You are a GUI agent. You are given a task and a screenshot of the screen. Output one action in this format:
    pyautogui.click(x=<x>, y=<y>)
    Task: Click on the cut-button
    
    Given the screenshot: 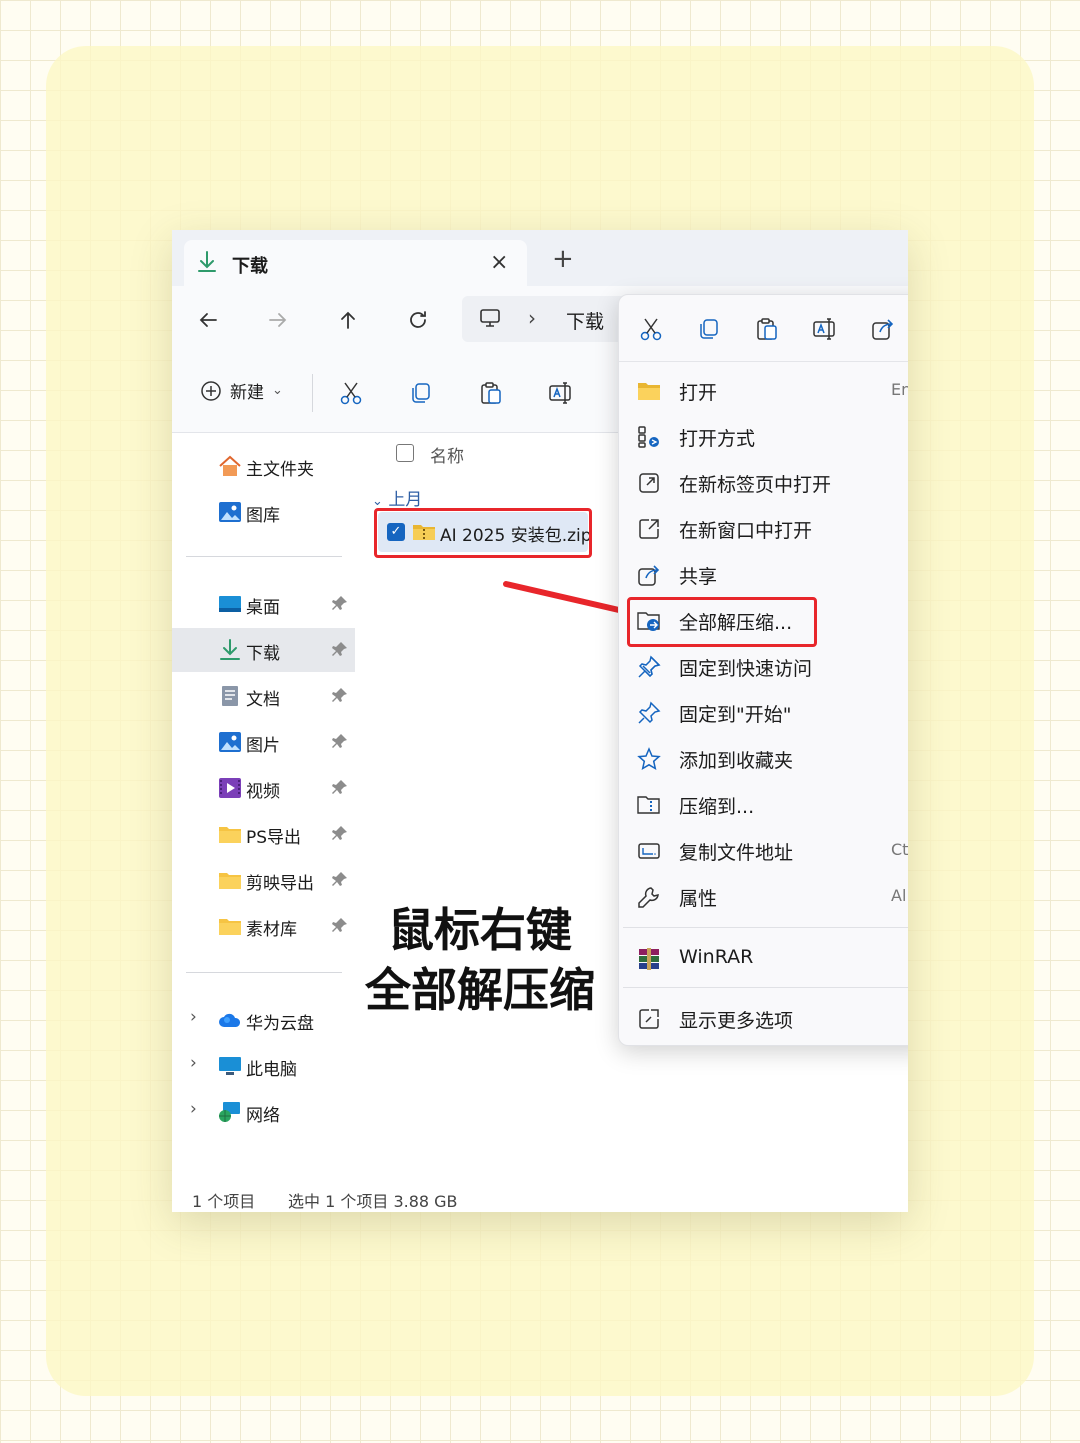 What is the action you would take?
    pyautogui.click(x=651, y=329)
    